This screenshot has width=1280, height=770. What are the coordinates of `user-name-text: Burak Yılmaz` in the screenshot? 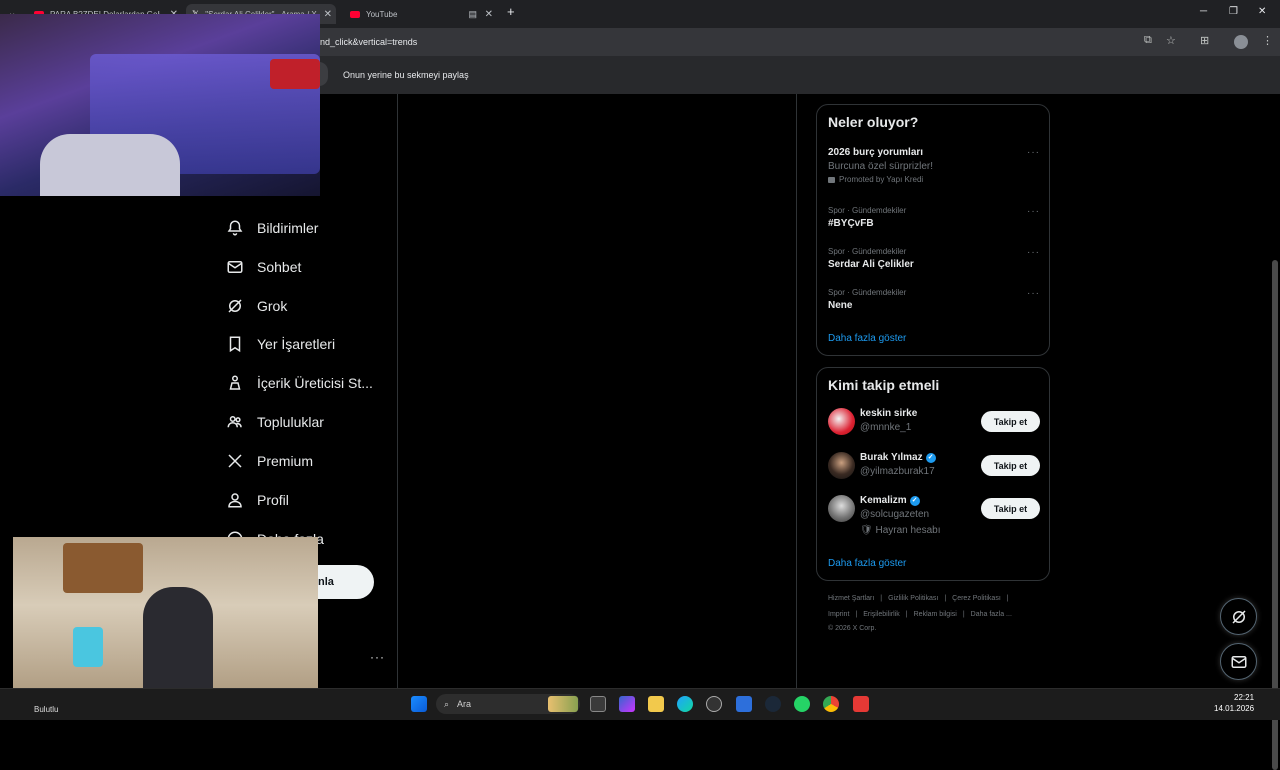 It's located at (891, 457).